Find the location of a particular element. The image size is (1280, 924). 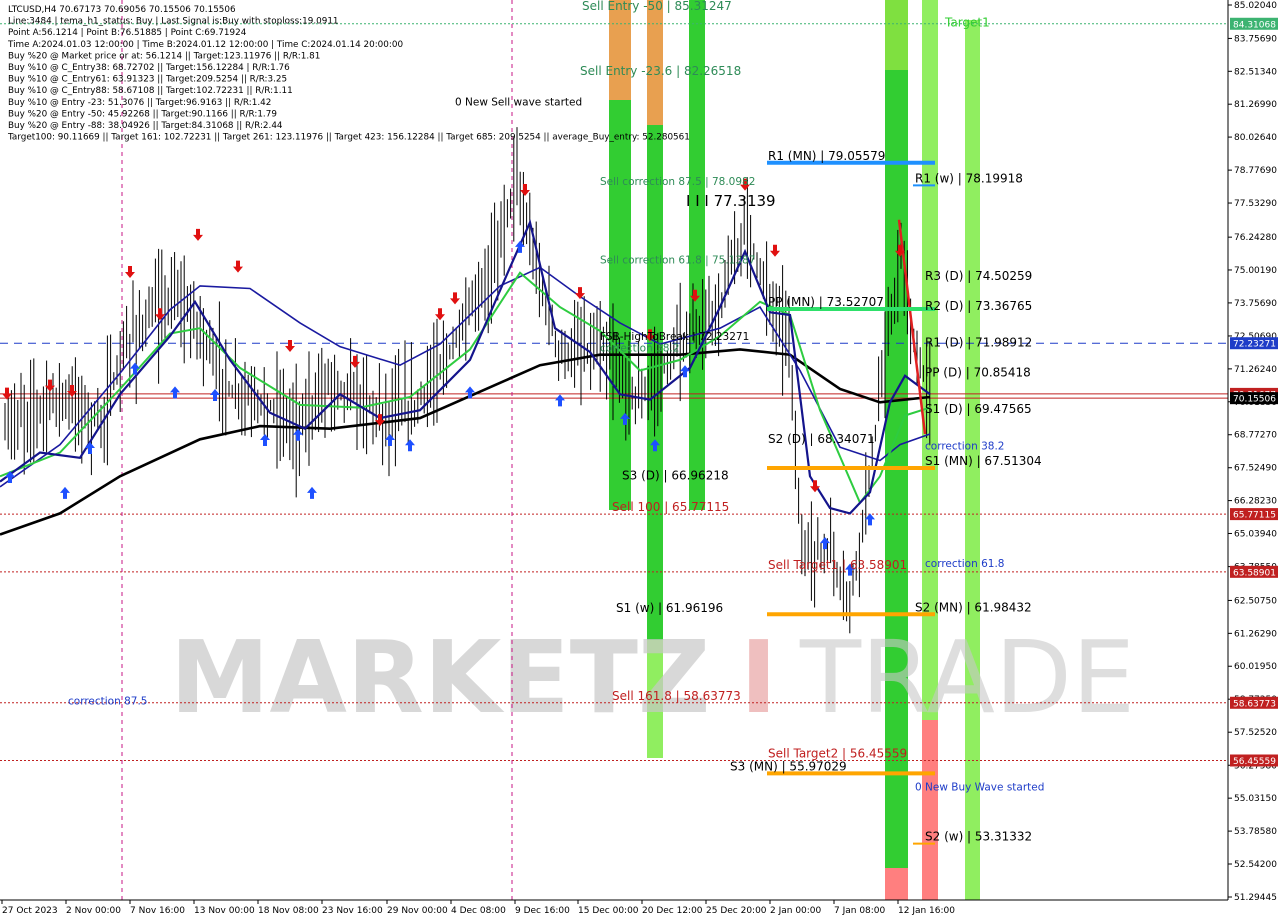

time-tick-label: 2 Nov 00:00 is located at coordinates (93, 911).